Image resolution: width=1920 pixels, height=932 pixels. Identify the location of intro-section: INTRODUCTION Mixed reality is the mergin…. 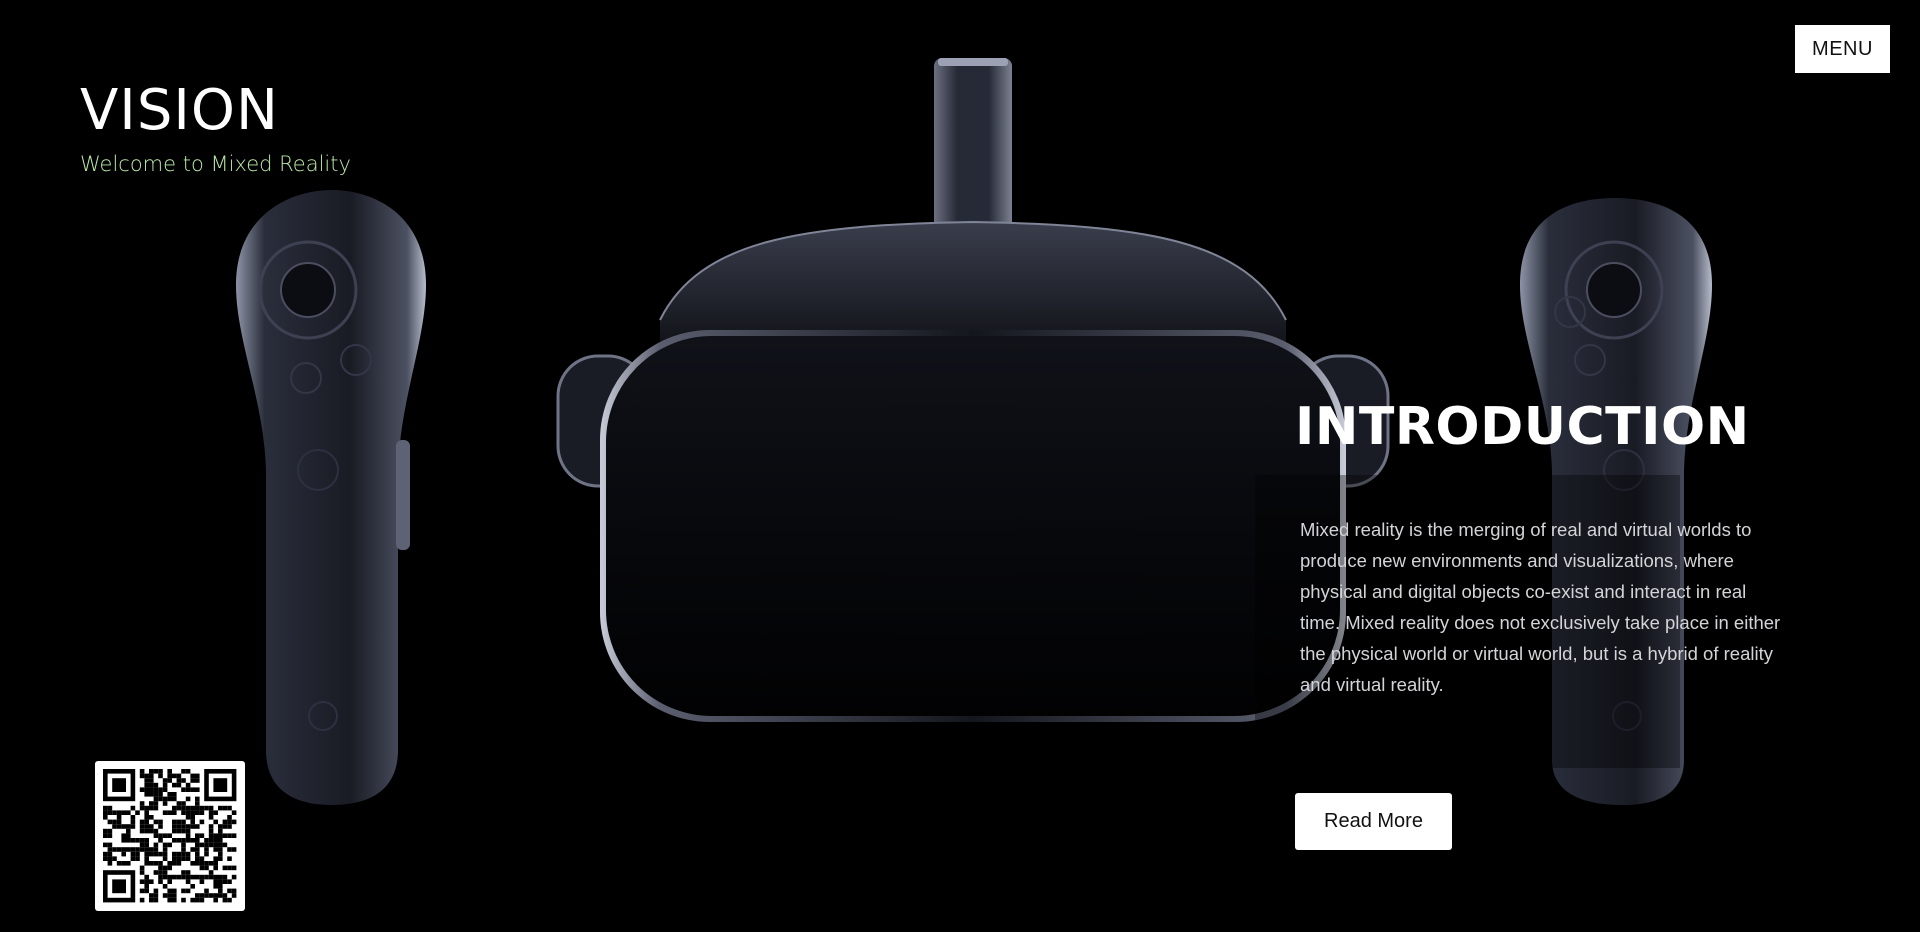
(1545, 555).